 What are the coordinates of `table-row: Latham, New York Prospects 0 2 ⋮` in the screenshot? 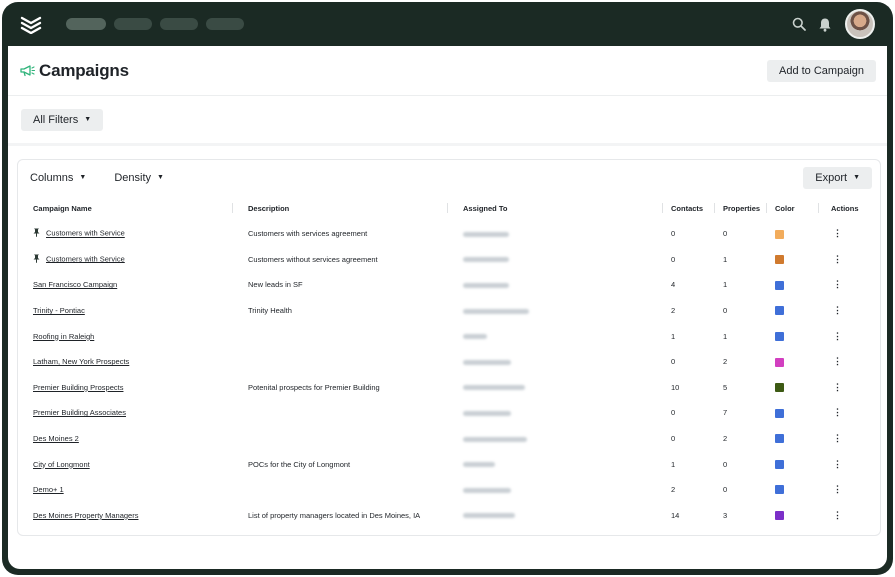 It's located at (450, 362).